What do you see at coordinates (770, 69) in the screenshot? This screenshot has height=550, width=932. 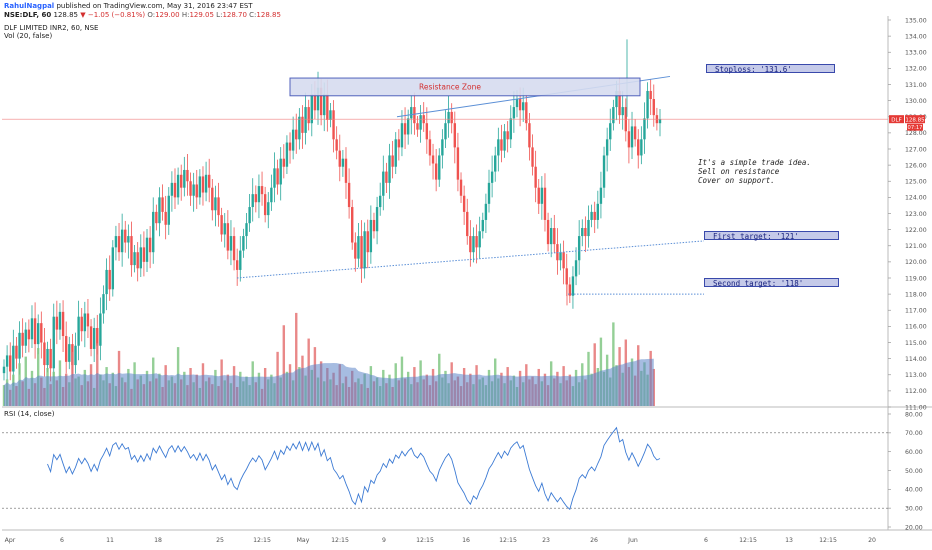 I see `stoploss-label: Stoploss: '131.6'` at bounding box center [770, 69].